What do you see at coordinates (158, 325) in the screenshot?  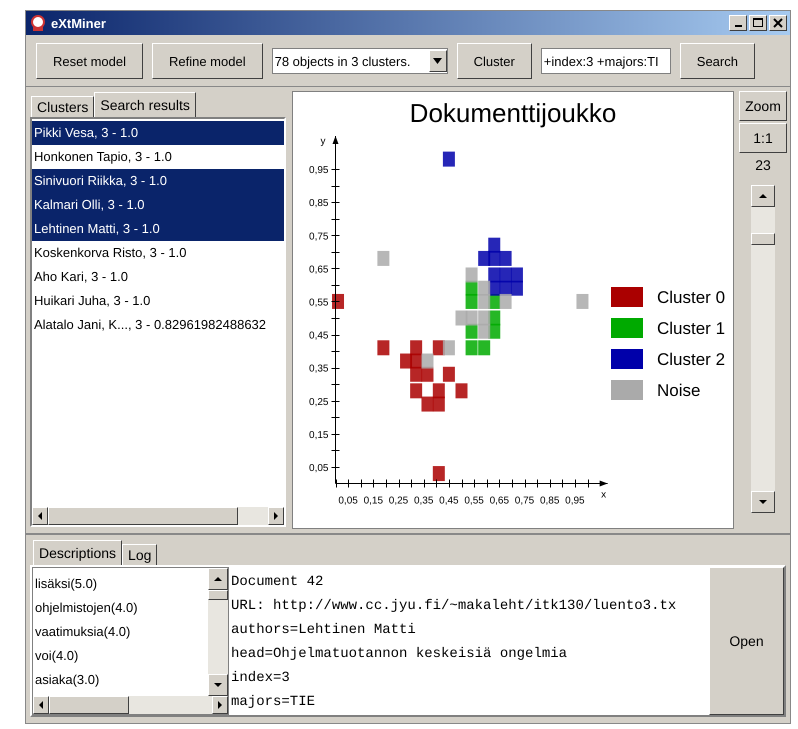 I see `result-item: Alatalo Jani, K..., 3 - 0.82961982488632` at bounding box center [158, 325].